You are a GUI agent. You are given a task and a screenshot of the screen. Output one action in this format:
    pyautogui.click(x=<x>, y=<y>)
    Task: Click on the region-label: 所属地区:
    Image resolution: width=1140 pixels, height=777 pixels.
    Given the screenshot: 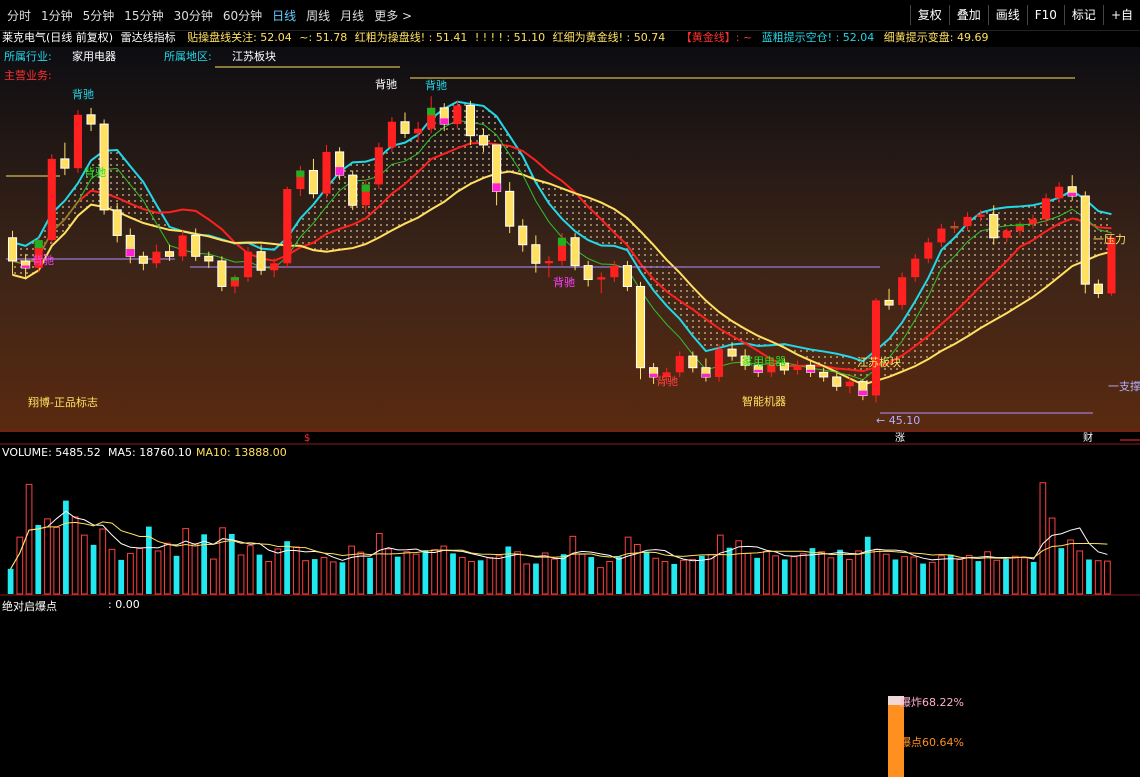 What is the action you would take?
    pyautogui.click(x=188, y=56)
    